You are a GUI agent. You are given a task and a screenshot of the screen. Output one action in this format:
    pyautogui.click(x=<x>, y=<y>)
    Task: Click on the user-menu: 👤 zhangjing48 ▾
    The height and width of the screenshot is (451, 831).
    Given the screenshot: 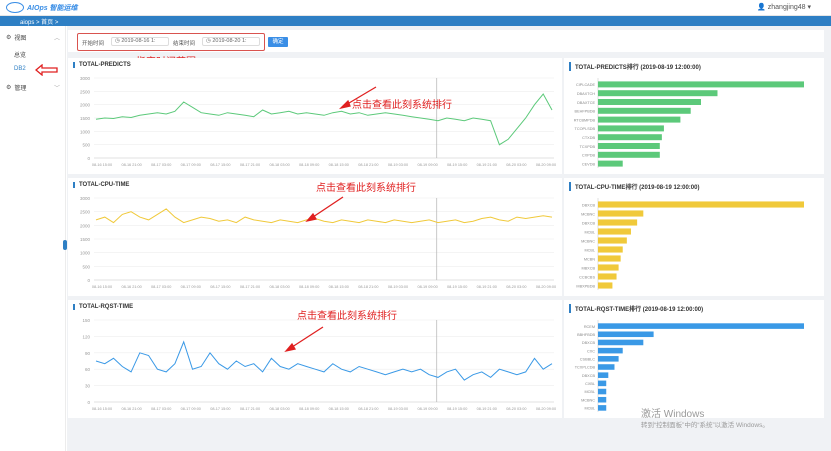 What is the action you would take?
    pyautogui.click(x=784, y=7)
    